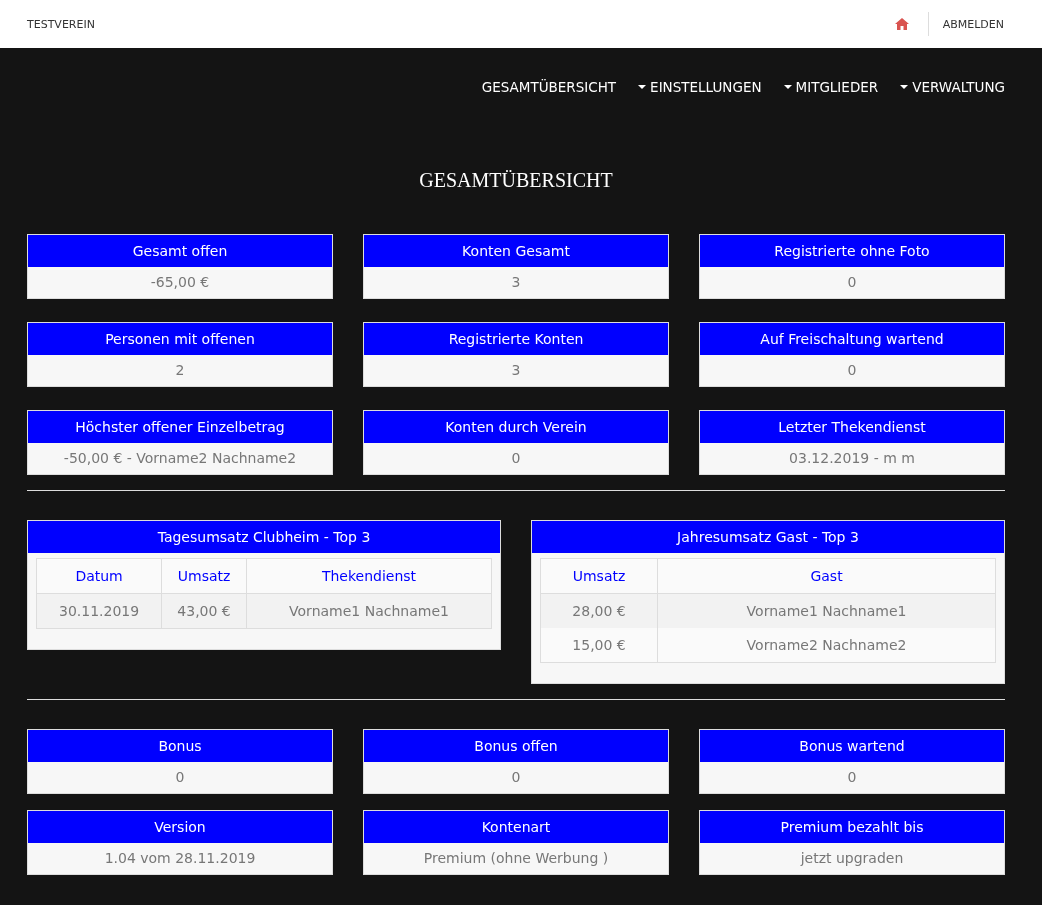 This screenshot has height=905, width=1042. What do you see at coordinates (180, 746) in the screenshot?
I see `card-title: Bonus` at bounding box center [180, 746].